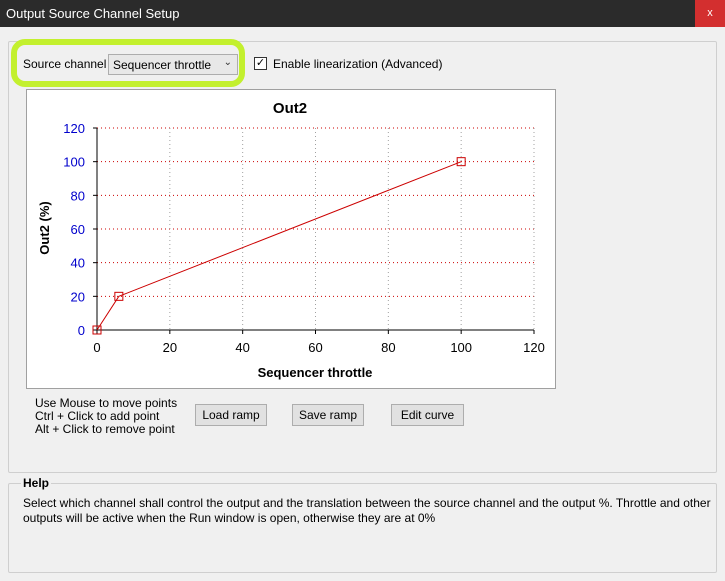  I want to click on y-tick-label: 80, so click(78, 195).